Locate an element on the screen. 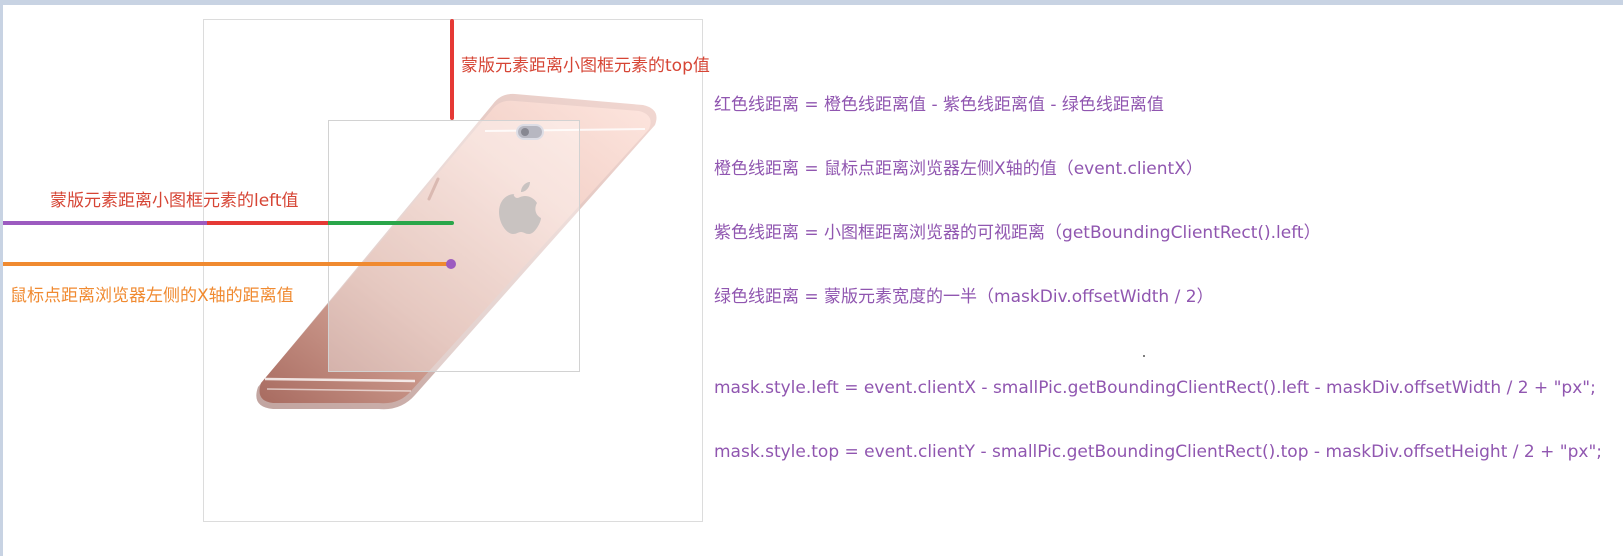 This screenshot has height=556, width=1623. mouse-x-label: 鼠标点距离浏览器左侧的X轴的距离值 is located at coordinates (152, 296).